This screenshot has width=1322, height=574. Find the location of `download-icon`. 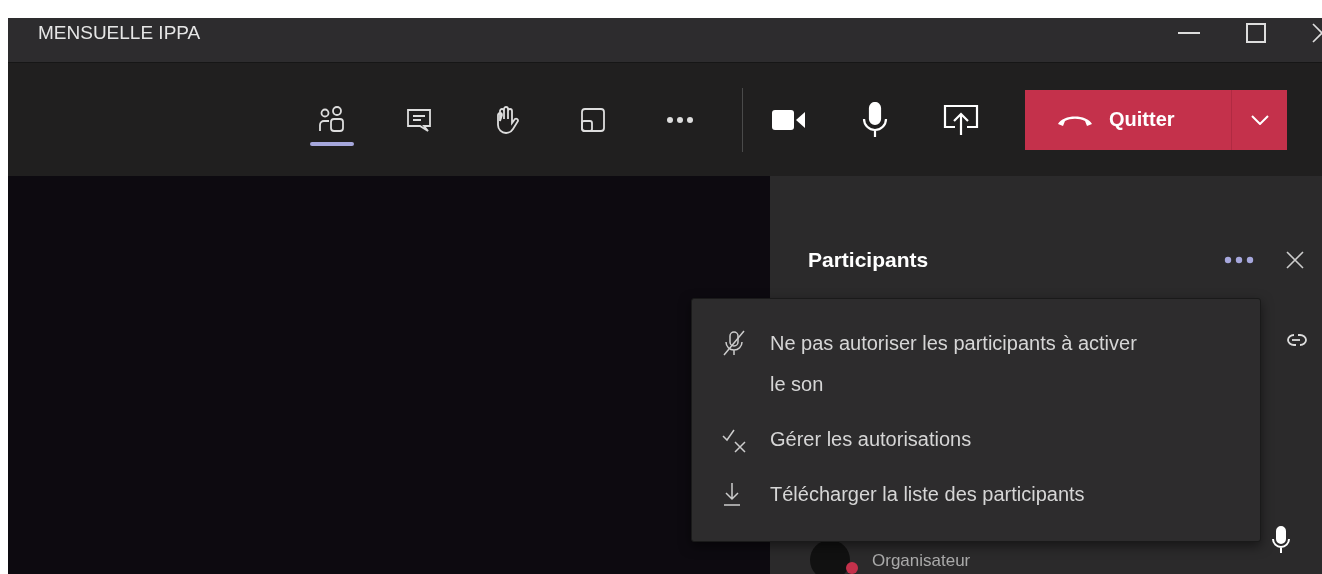

download-icon is located at coordinates (732, 494).